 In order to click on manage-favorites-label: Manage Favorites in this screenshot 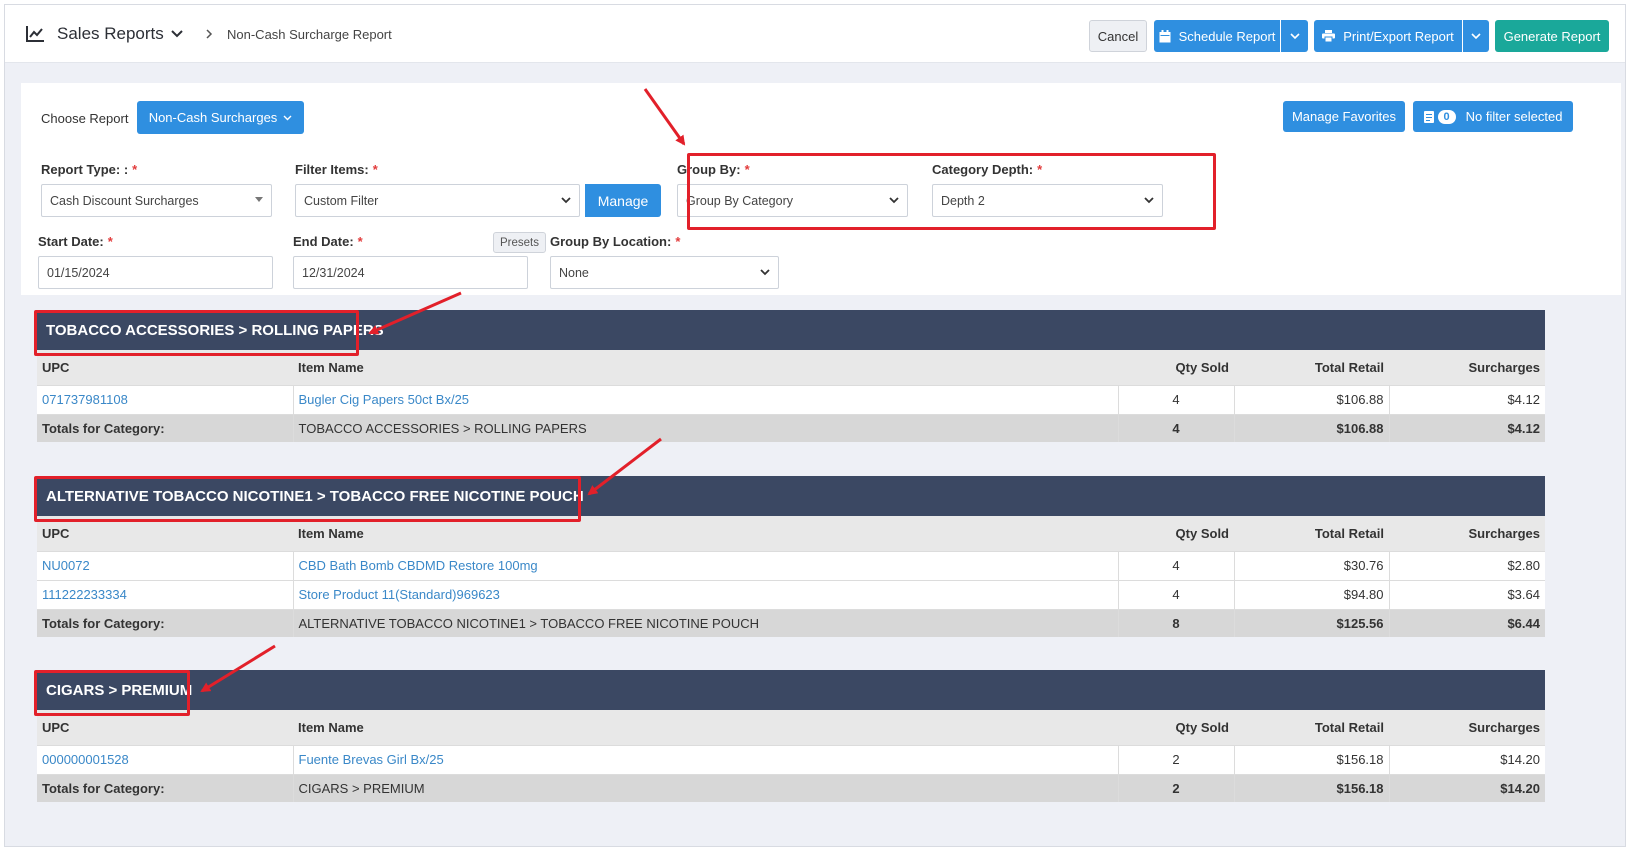, I will do `click(1344, 116)`.